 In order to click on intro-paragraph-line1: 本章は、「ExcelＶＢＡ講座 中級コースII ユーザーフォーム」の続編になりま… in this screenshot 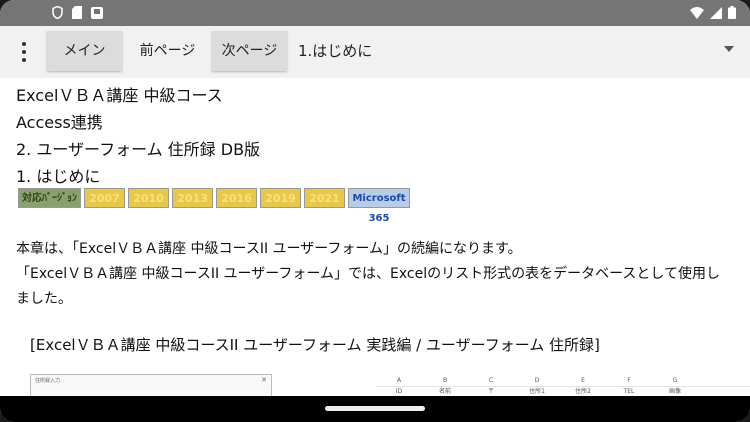, I will do `click(269, 249)`.